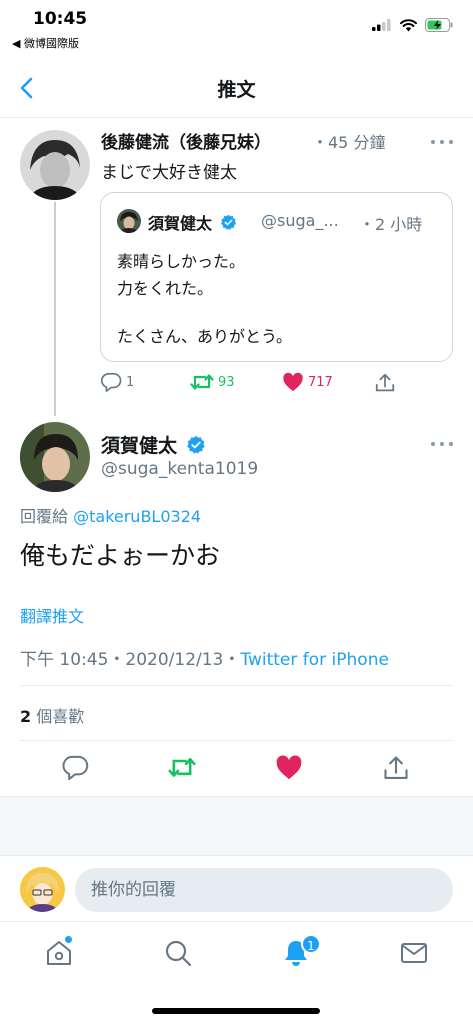  Describe the element at coordinates (52, 615) in the screenshot. I see `translate-tweet-link: 翻譯推文` at that location.